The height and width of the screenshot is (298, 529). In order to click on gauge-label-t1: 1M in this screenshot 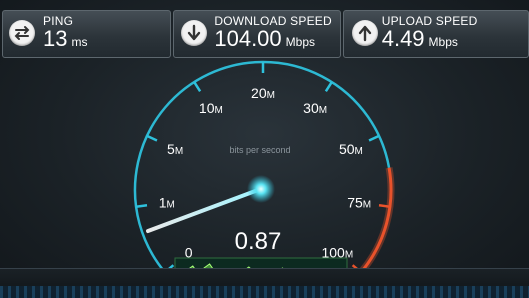, I will do `click(167, 203)`.